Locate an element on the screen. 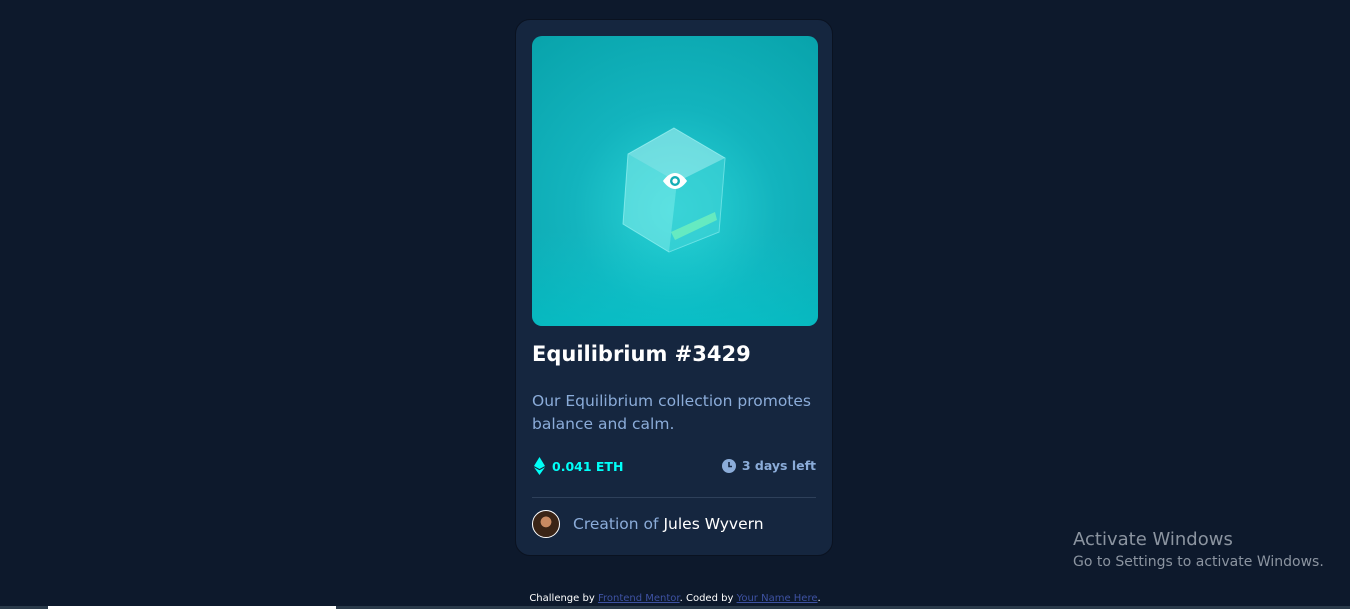 This screenshot has height=609, width=1350. time-block: 3 days left is located at coordinates (768, 465).